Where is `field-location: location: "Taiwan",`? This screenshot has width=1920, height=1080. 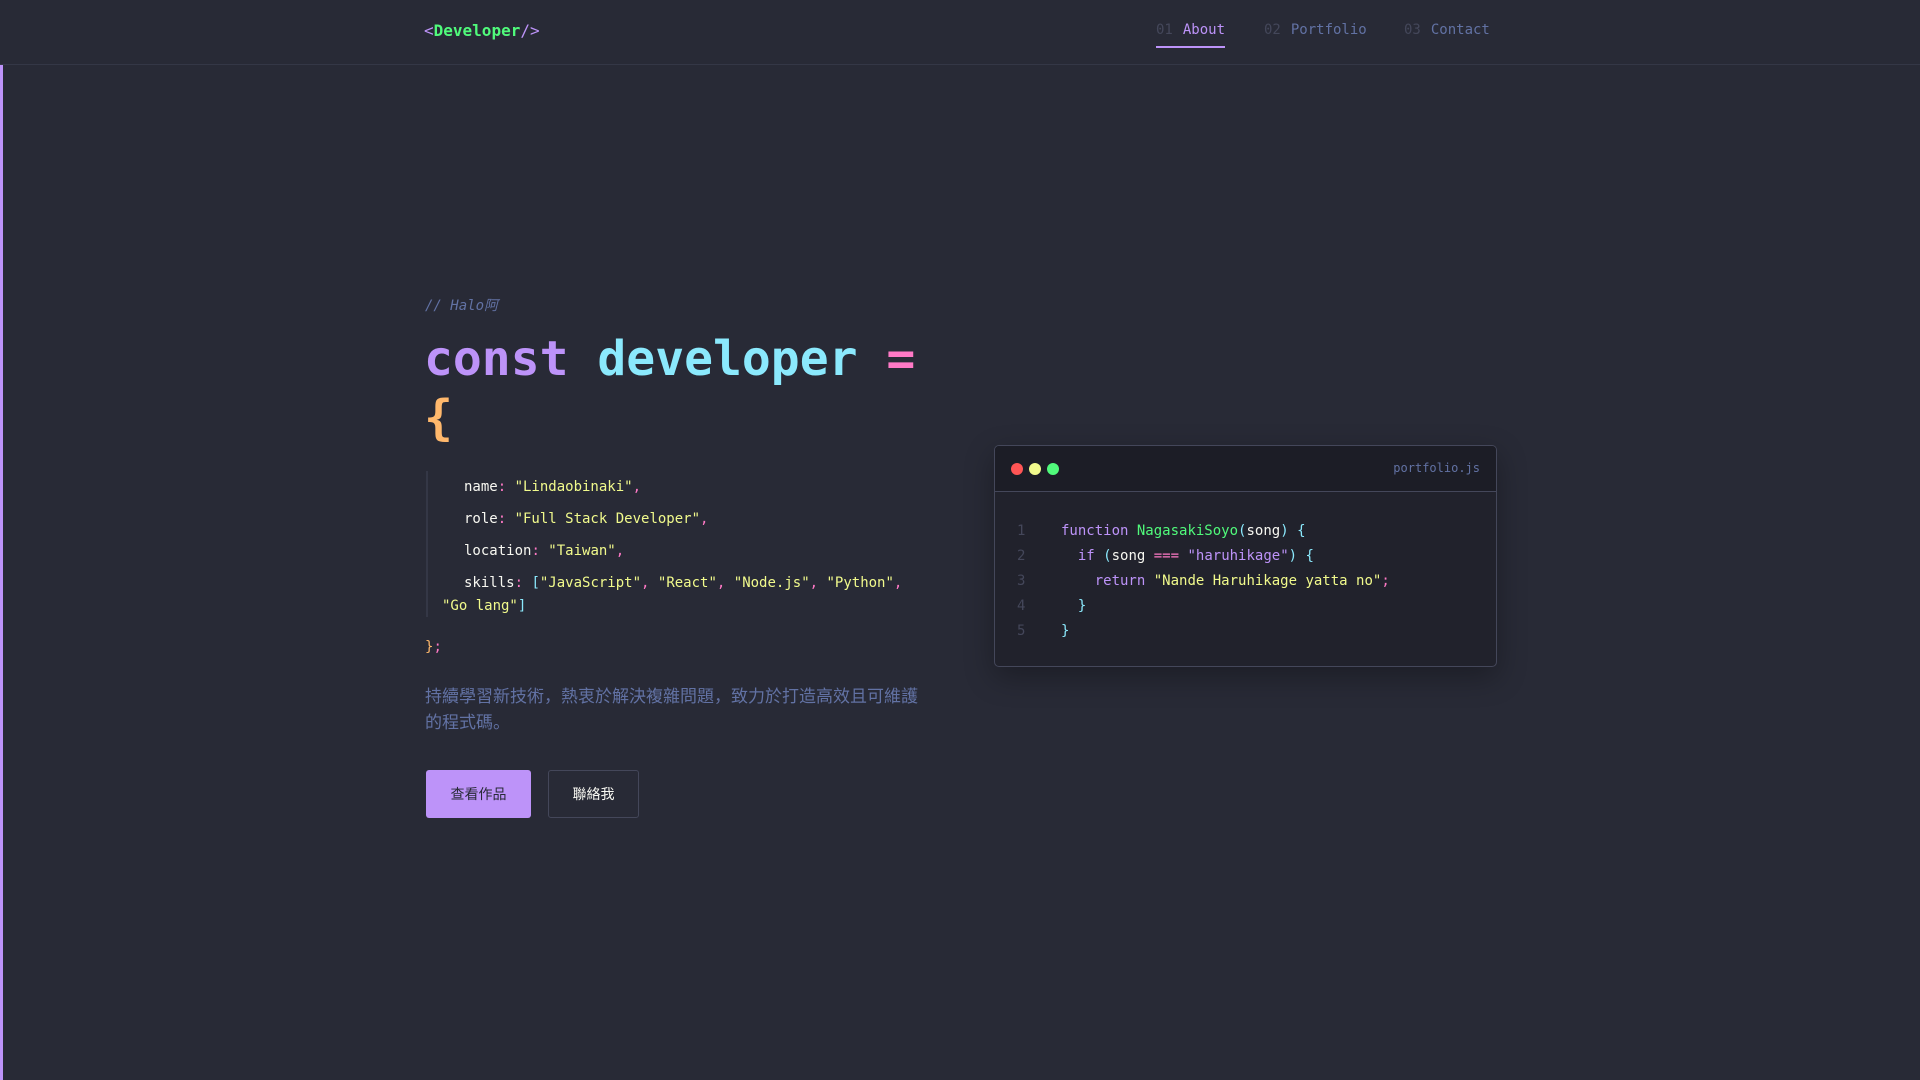 field-location: location: "Taiwan", is located at coordinates (544, 551).